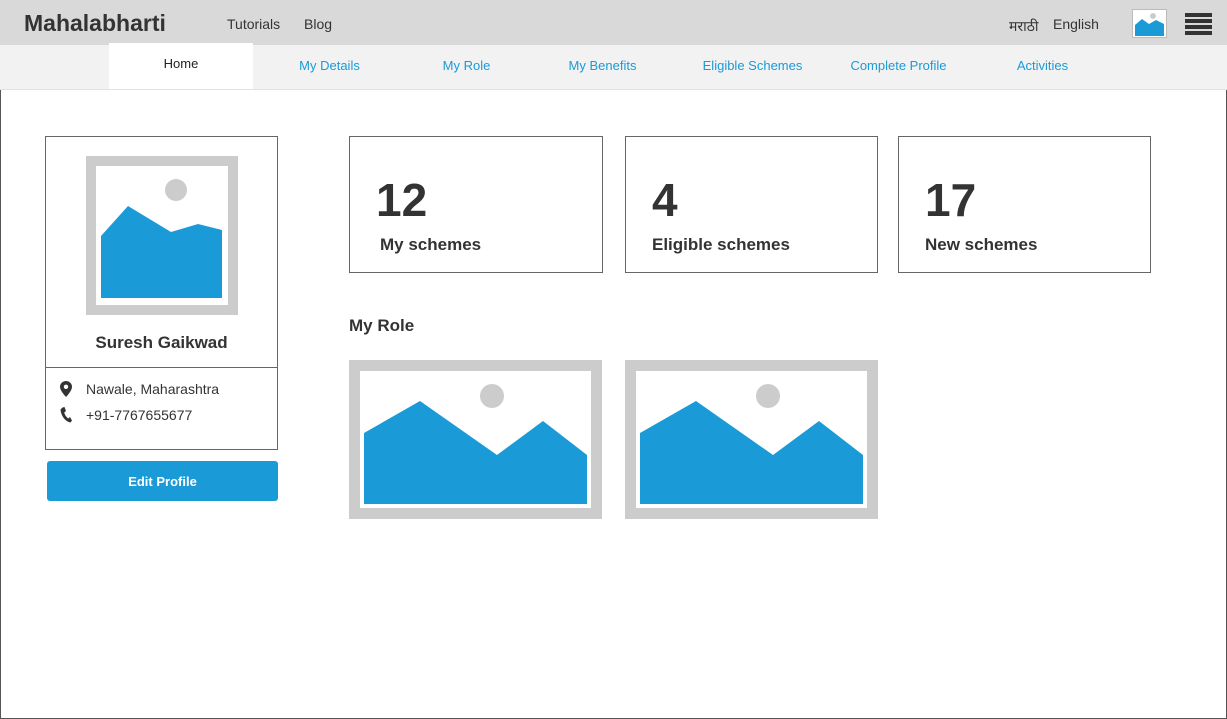 This screenshot has width=1227, height=719. I want to click on tab-eligible-schemes: Eligible Schemes, so click(752, 67).